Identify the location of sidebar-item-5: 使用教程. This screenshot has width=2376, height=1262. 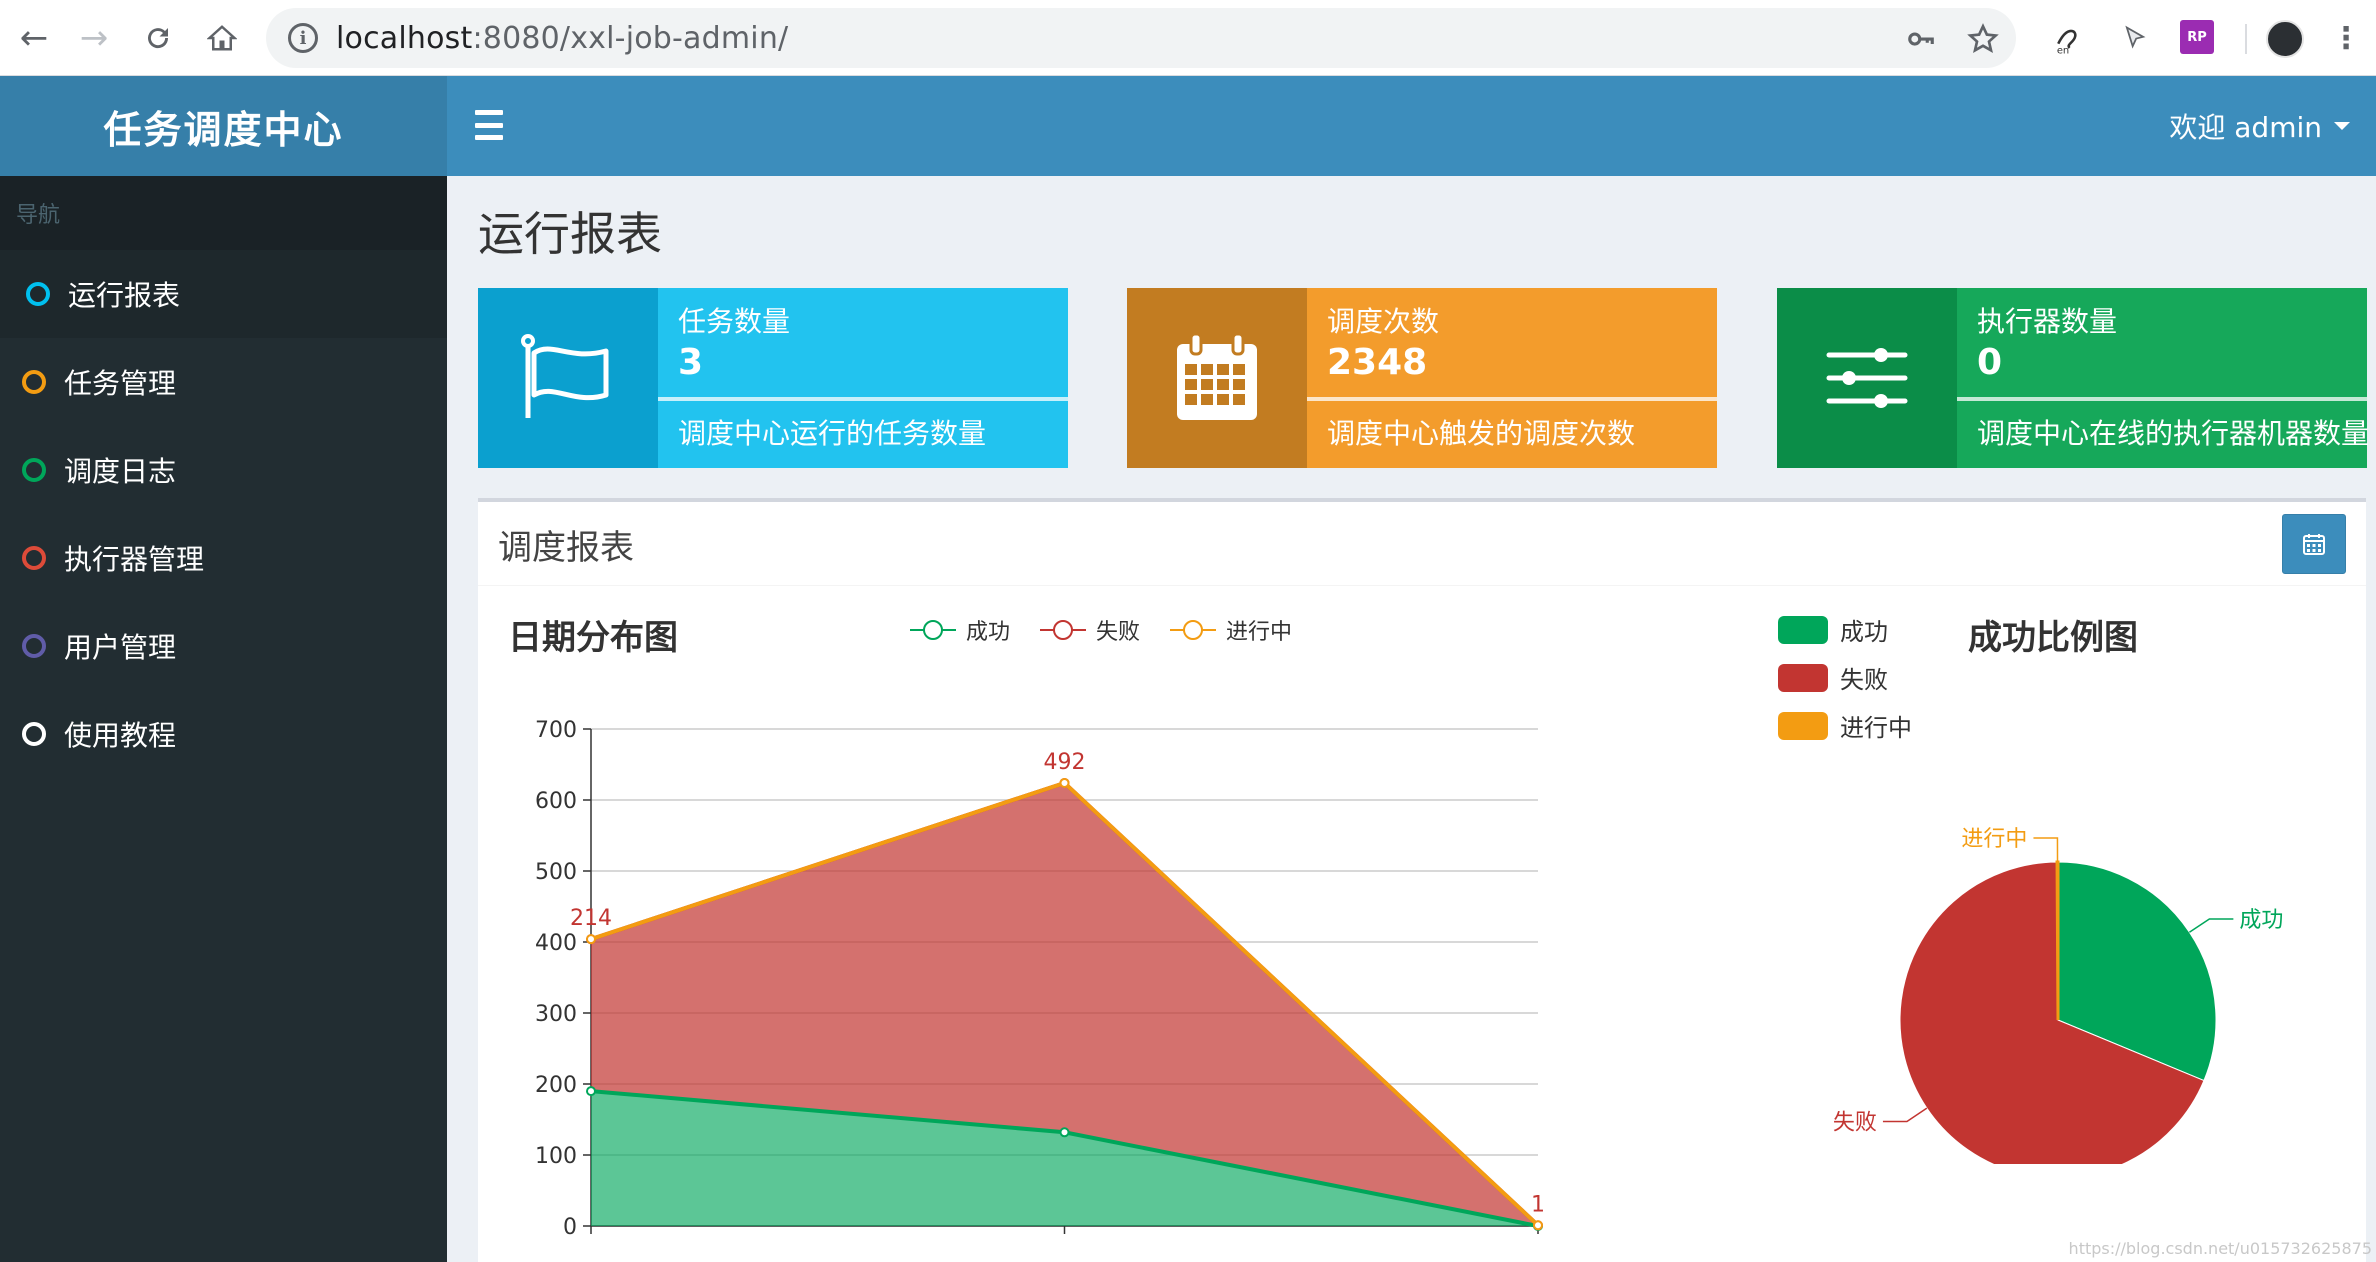
(223, 734).